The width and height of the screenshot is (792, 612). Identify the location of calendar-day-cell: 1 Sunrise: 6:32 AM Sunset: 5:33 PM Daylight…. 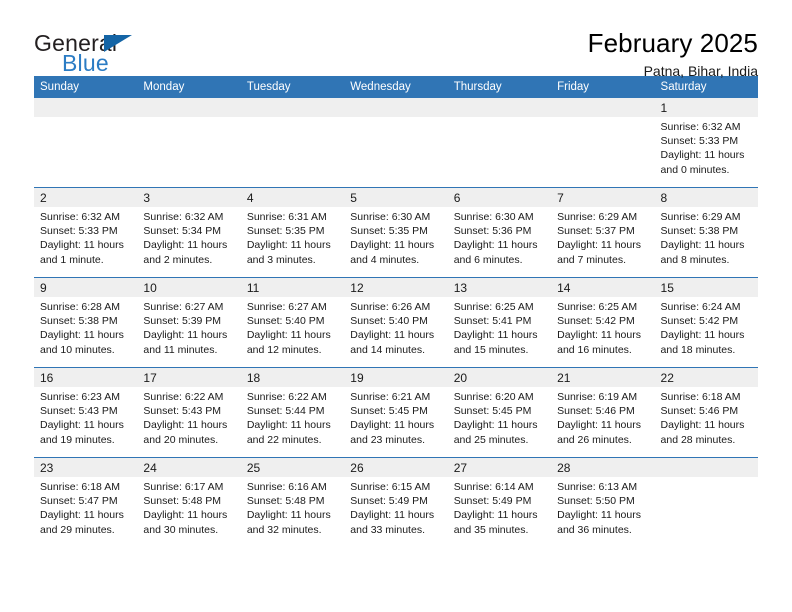
(706, 143).